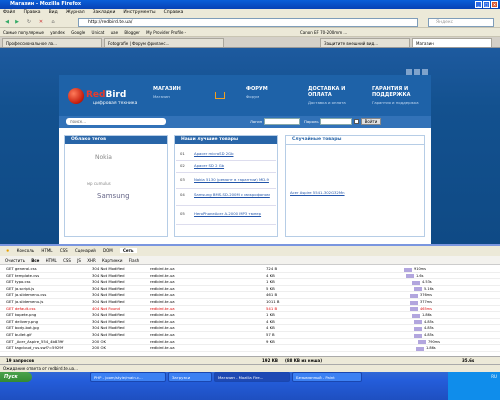 The width and height of the screenshot is (500, 400). I want to click on list-item: 03 Nokia 5130 (ремонт в гарантии) MD-9, so click(226, 183).